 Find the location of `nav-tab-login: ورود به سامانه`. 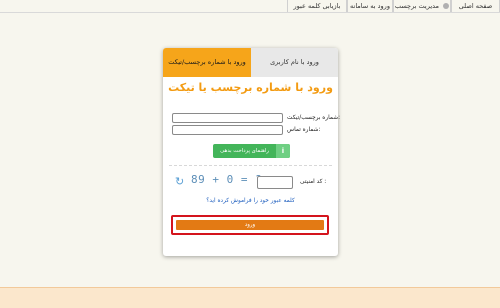

nav-tab-login: ورود به سامانه is located at coordinates (370, 6).